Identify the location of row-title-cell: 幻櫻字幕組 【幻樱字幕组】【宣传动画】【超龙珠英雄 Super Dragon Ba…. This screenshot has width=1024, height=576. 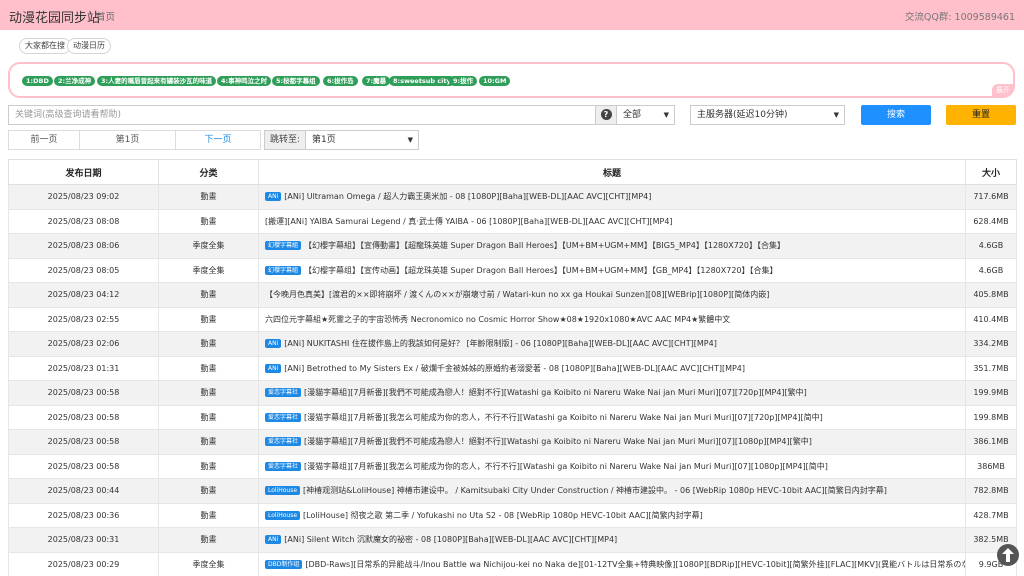
(612, 270).